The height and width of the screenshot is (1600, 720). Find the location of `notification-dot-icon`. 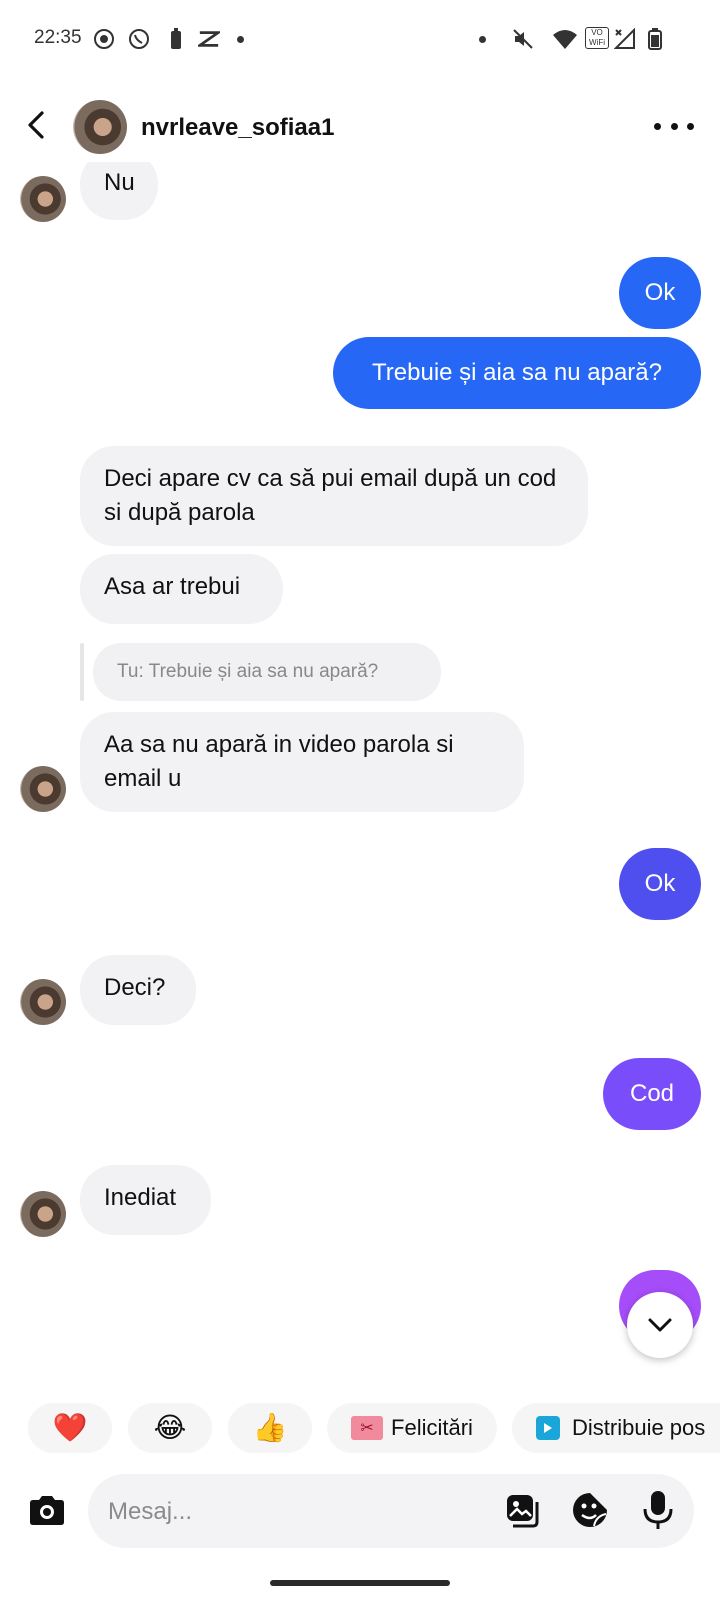

notification-dot-icon is located at coordinates (240, 39).